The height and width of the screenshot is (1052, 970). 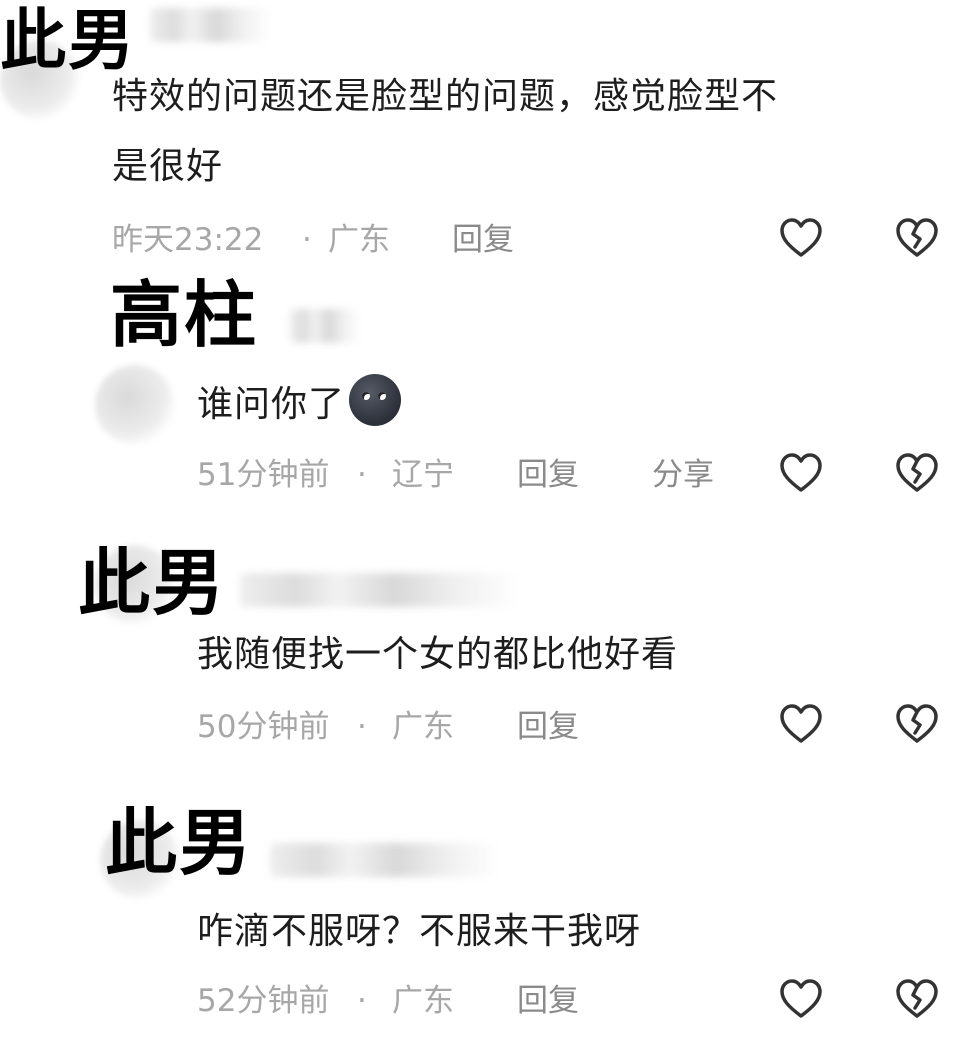 What do you see at coordinates (263, 727) in the screenshot?
I see `comment-time: 50分钟前` at bounding box center [263, 727].